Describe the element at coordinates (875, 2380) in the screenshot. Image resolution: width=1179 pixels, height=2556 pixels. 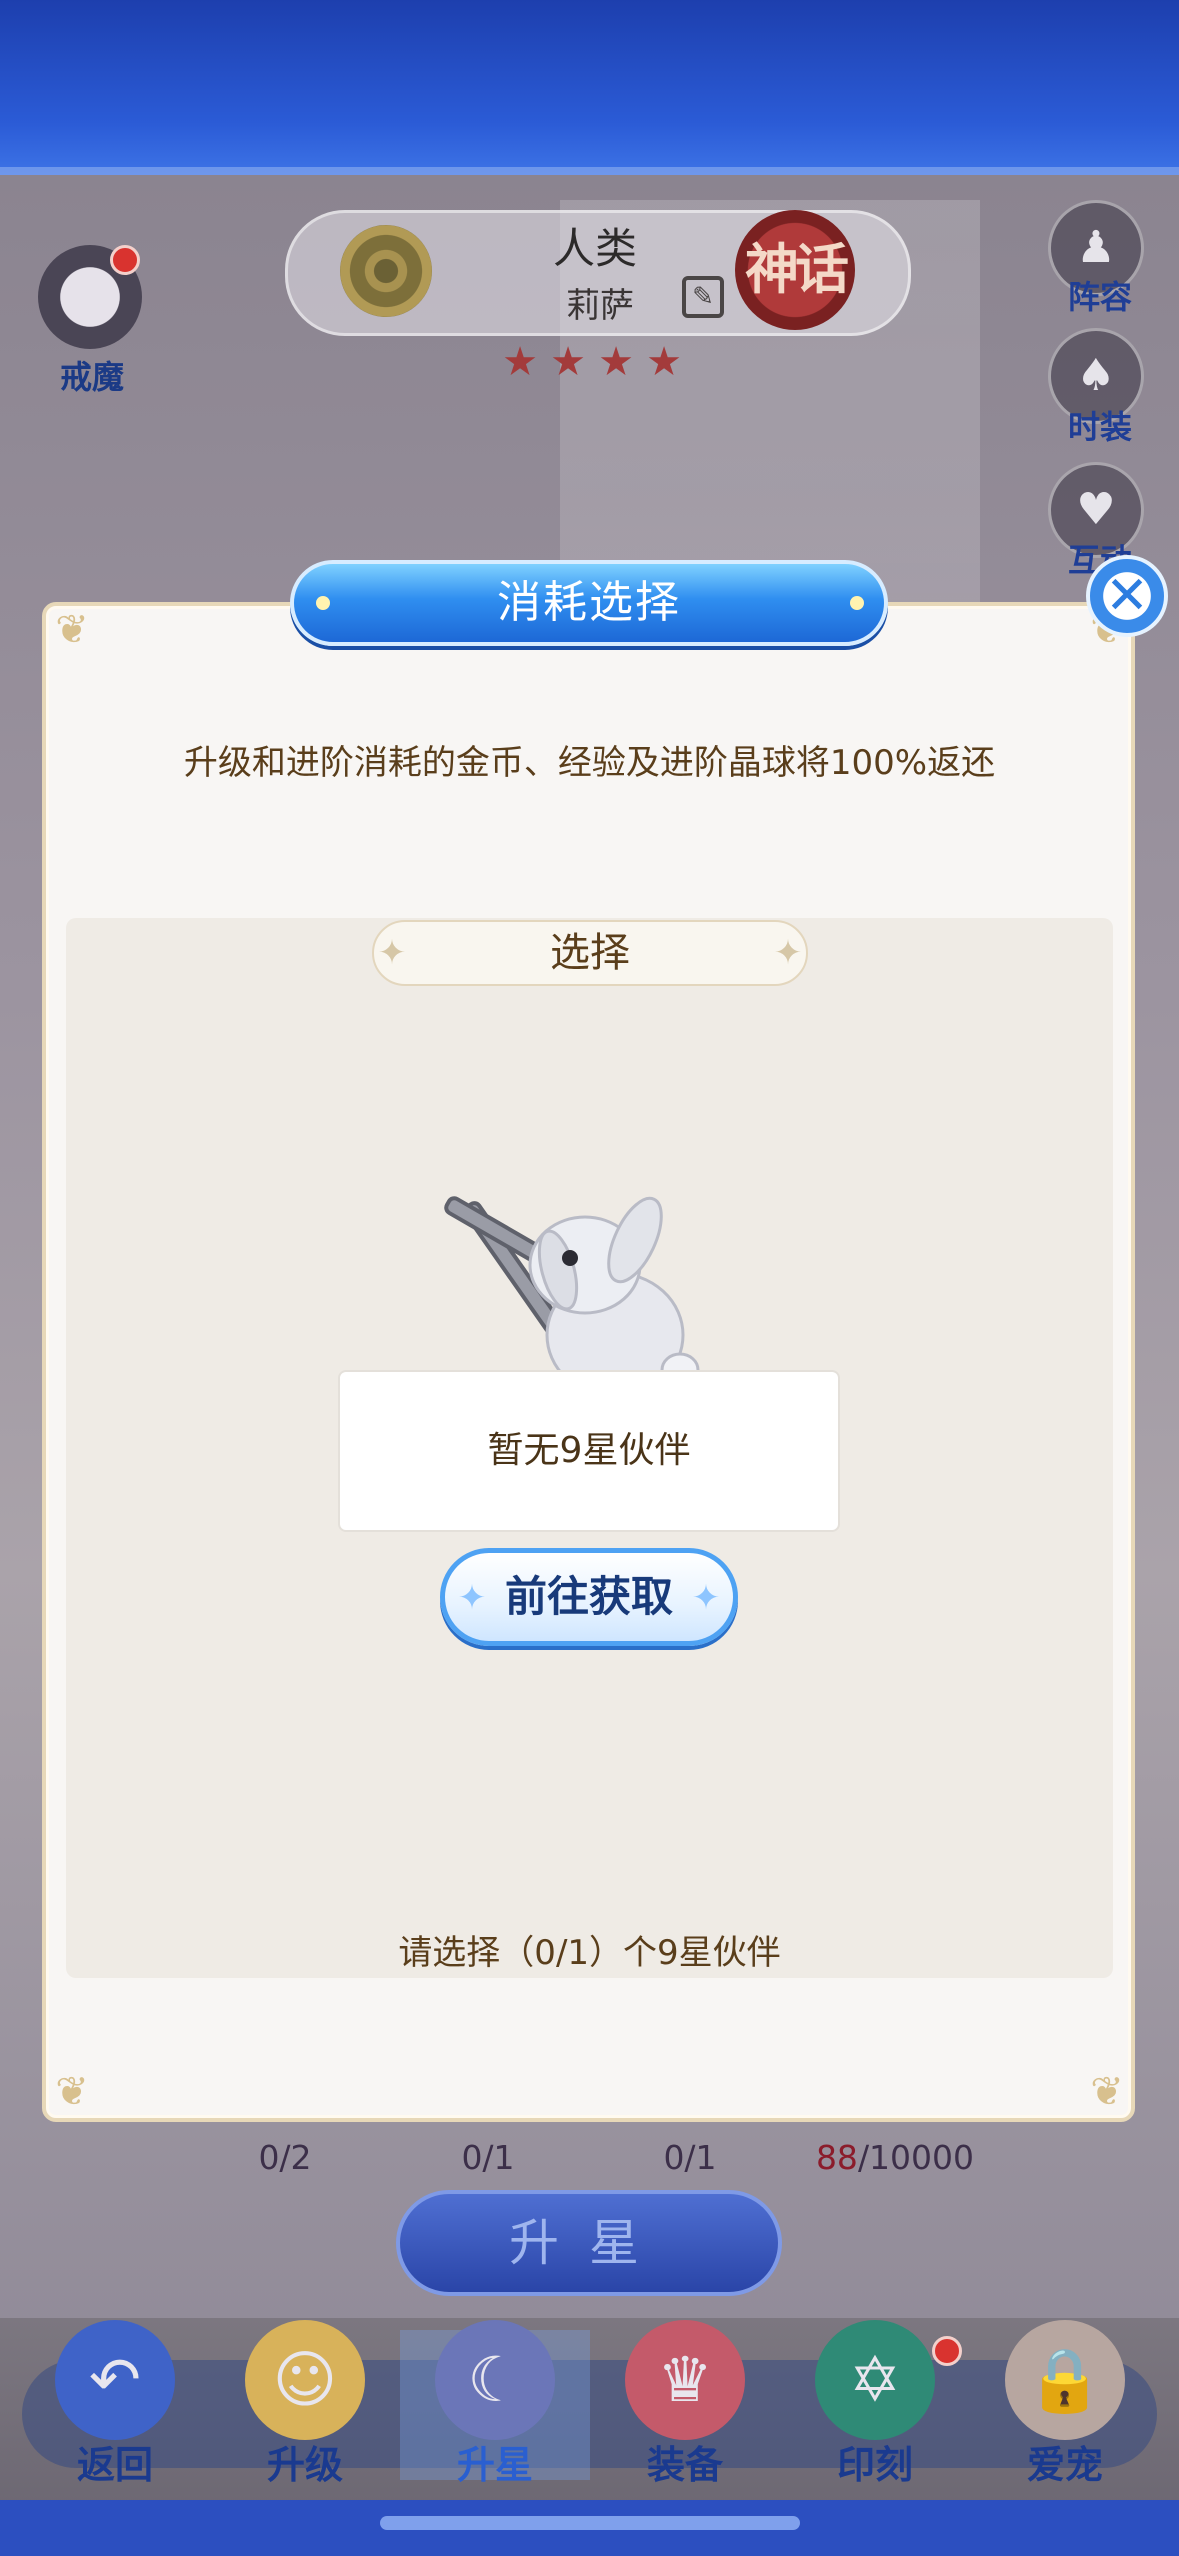
I see `imprint-icon: ✡` at that location.